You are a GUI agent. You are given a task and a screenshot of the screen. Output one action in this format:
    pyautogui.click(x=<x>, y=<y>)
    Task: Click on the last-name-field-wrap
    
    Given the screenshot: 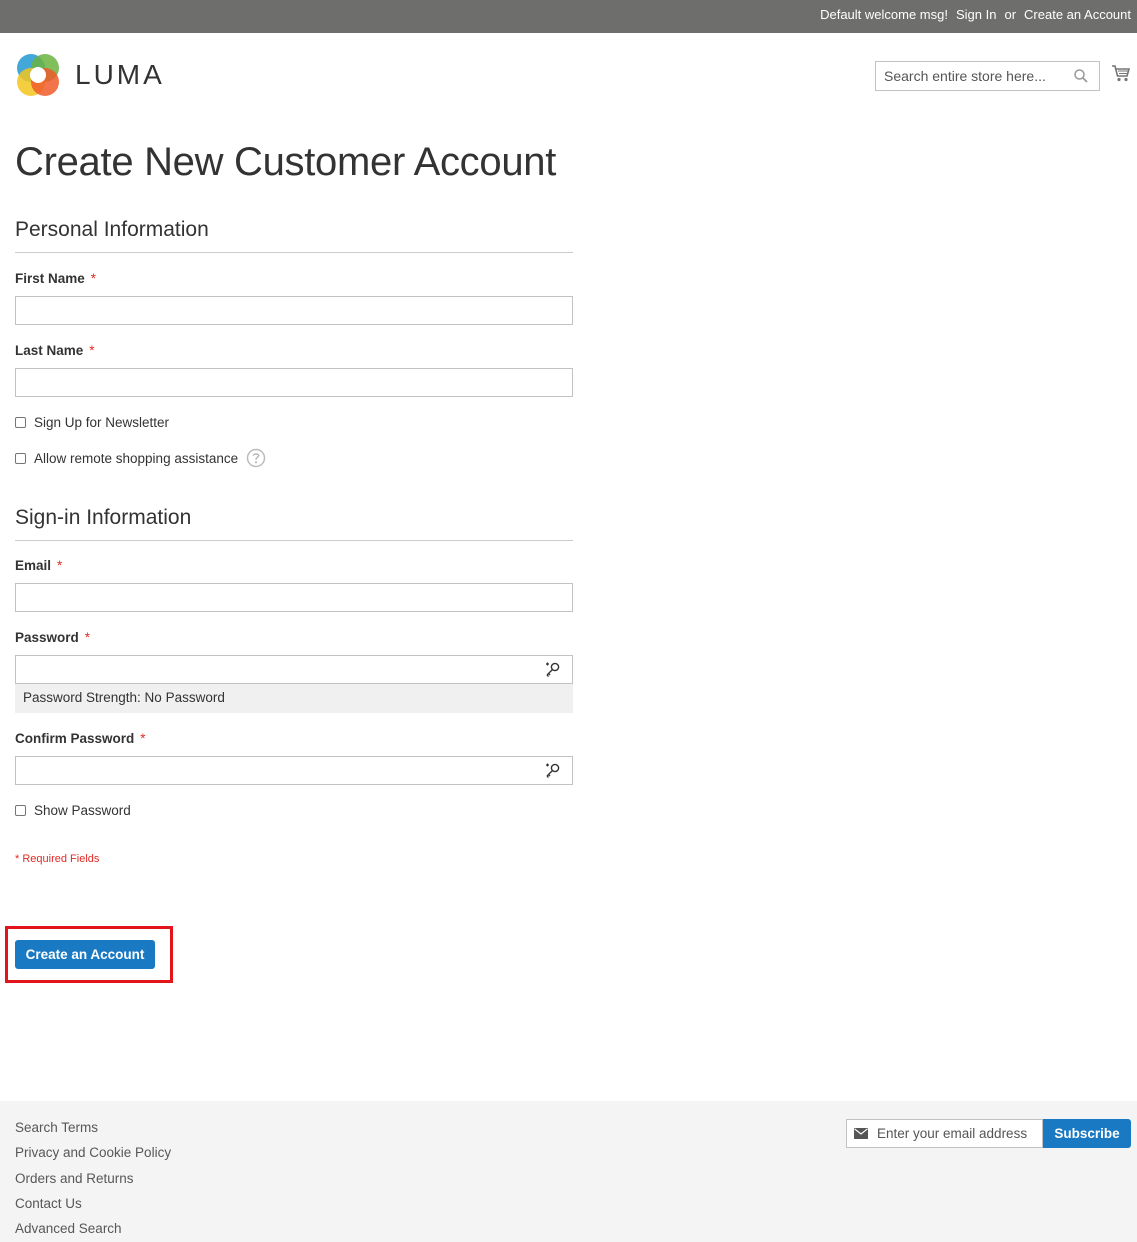 What is the action you would take?
    pyautogui.click(x=294, y=382)
    